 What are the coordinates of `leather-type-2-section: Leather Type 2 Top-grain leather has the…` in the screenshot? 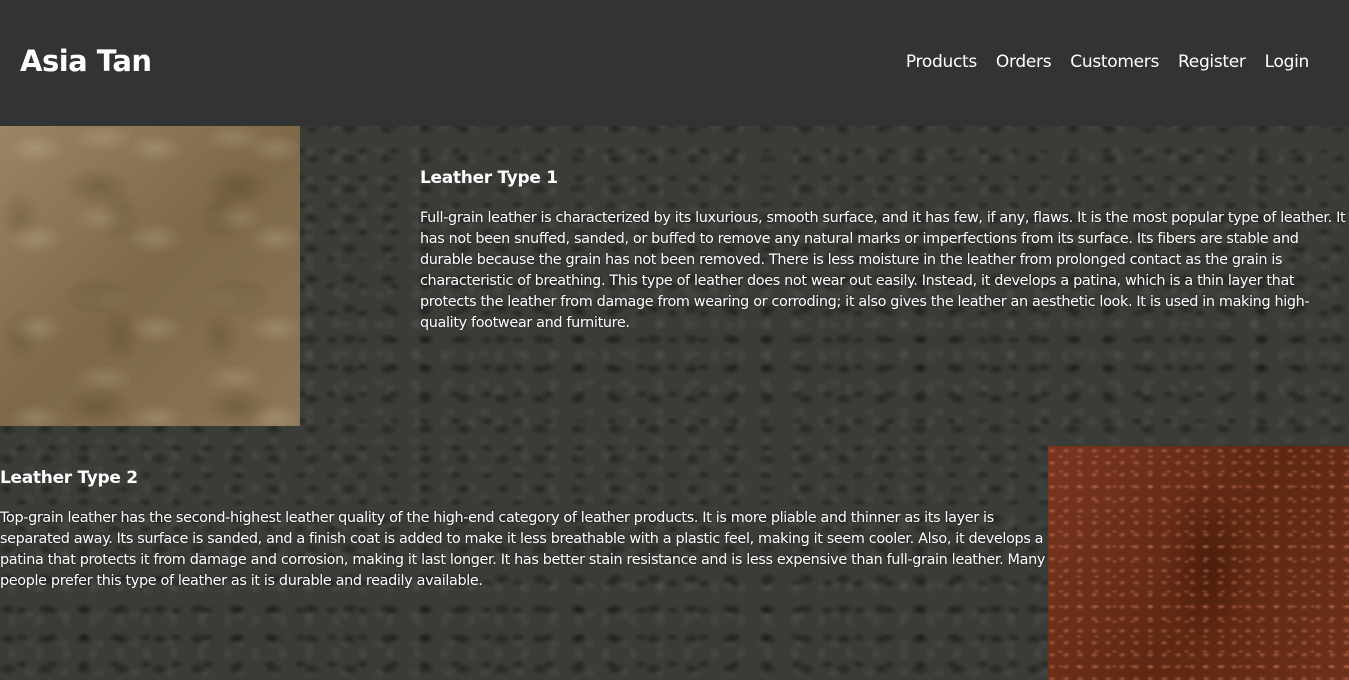 It's located at (524, 529).